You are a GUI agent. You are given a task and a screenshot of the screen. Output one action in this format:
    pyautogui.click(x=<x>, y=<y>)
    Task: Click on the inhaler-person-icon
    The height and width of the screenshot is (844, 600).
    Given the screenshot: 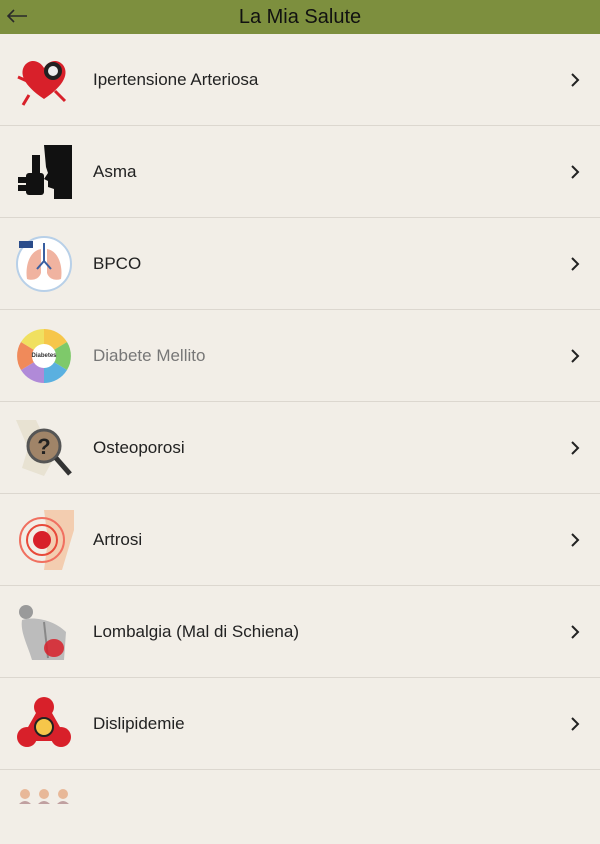 What is the action you would take?
    pyautogui.click(x=44, y=172)
    